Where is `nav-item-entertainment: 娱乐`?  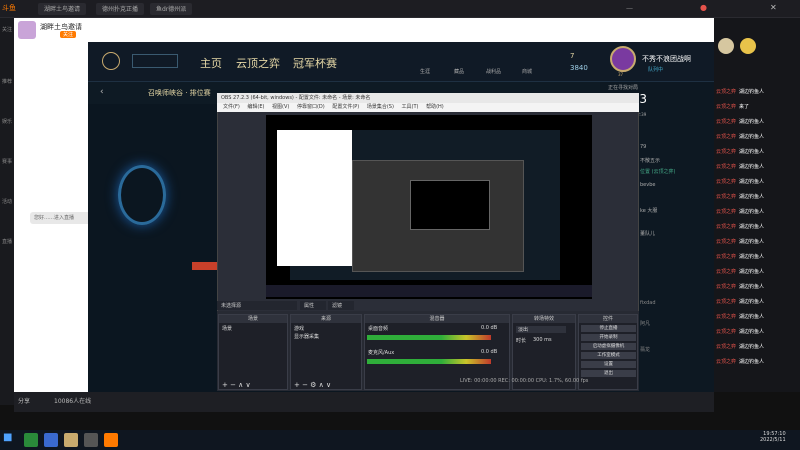
nav-item-entertainment: 娱乐 is located at coordinates (7, 121).